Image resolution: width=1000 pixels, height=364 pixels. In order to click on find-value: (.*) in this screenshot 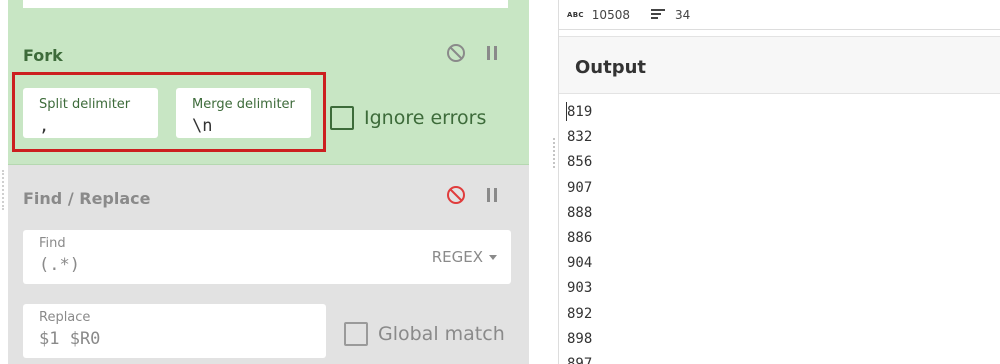, I will do `click(59, 265)`.